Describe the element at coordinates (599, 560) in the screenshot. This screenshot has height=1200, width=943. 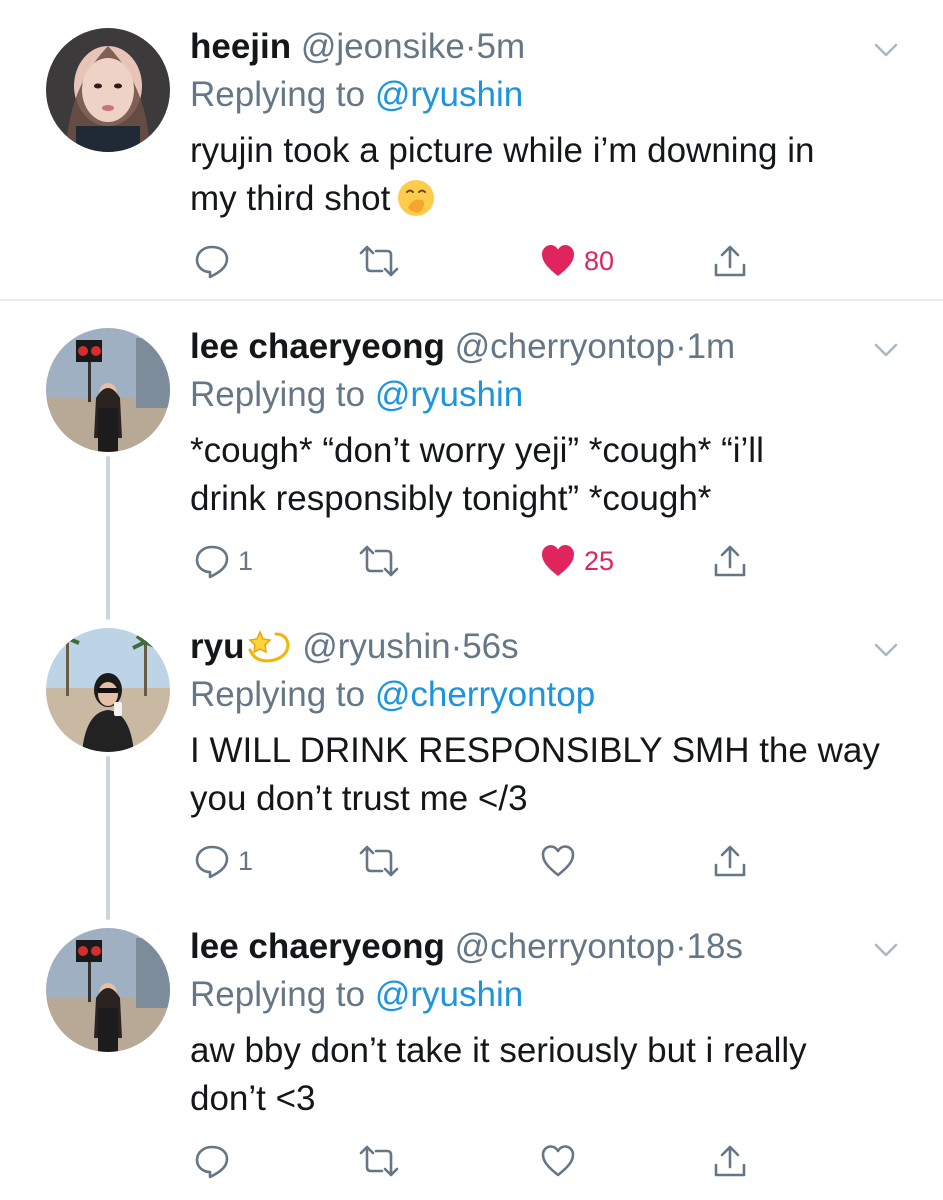
I see `like-count: 25` at that location.